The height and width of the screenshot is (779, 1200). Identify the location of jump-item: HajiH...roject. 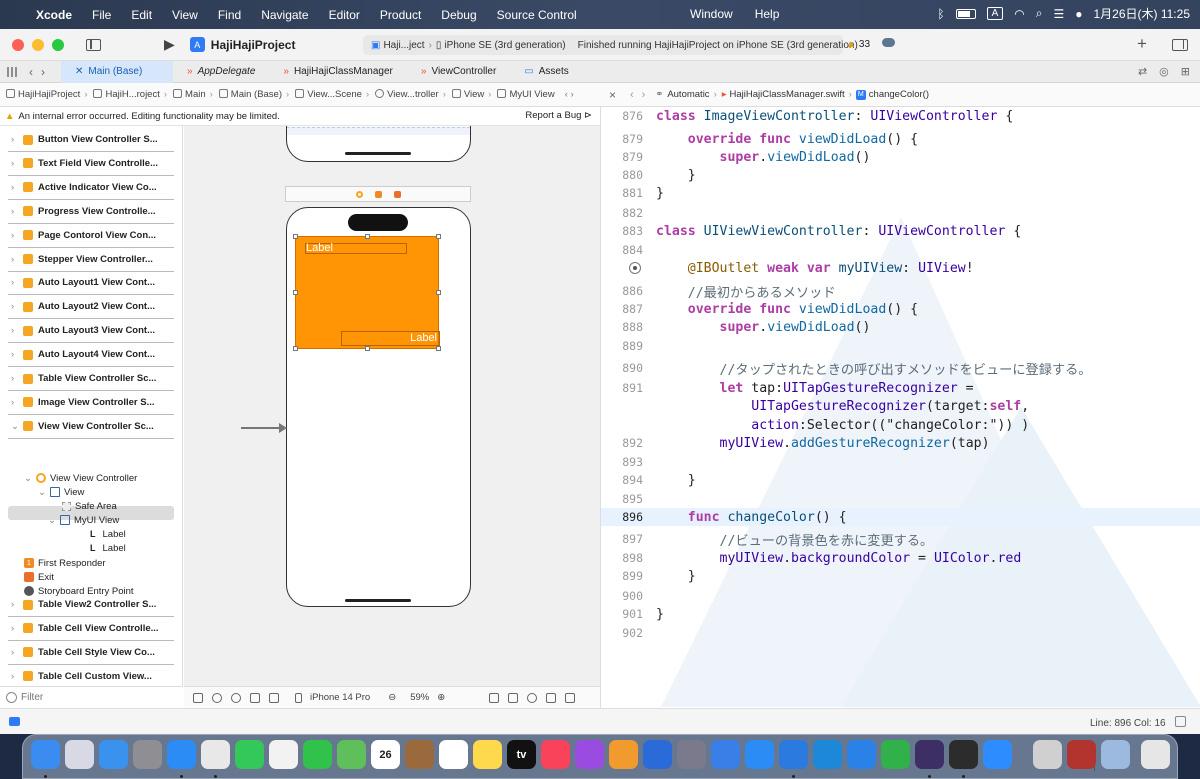
(126, 94).